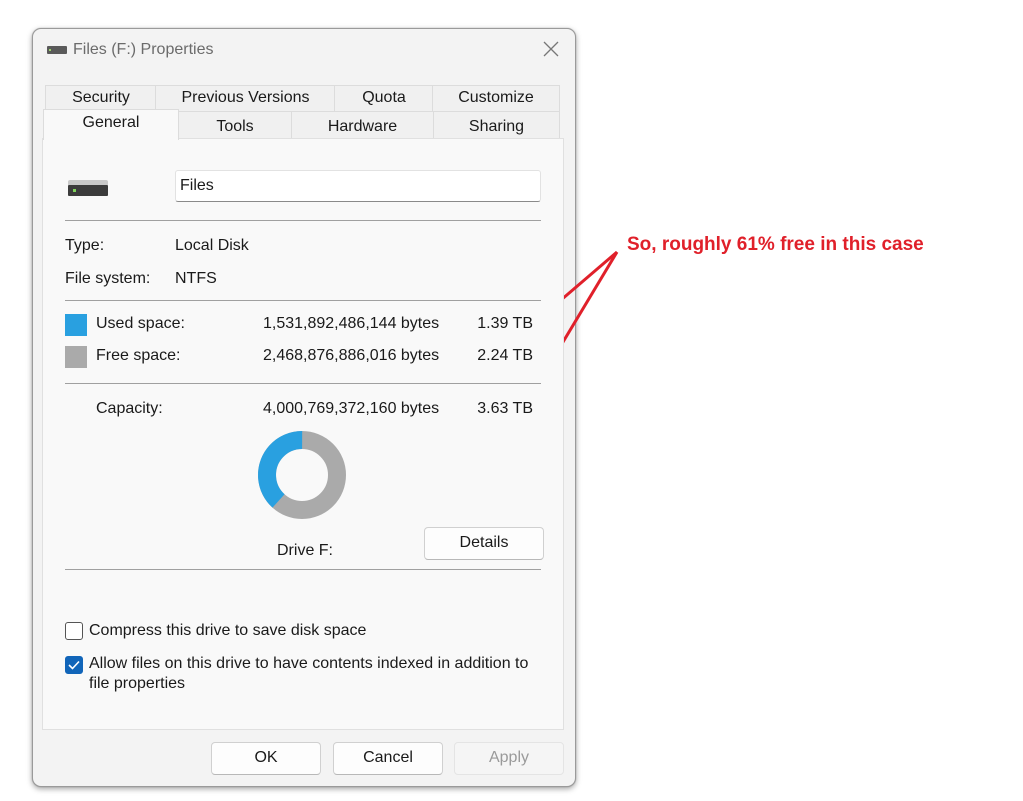  I want to click on index-label-line2: file properties, so click(137, 683).